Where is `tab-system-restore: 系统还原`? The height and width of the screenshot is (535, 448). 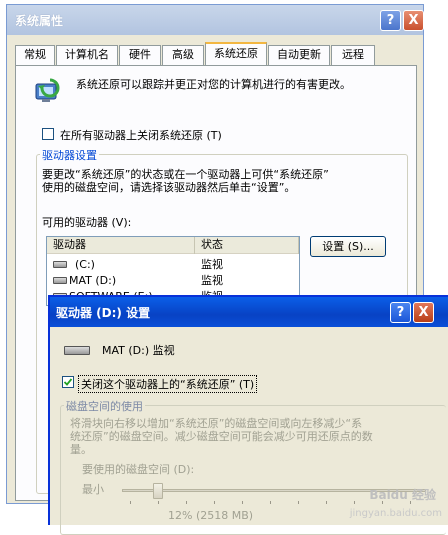
tab-system-restore: 系统还原 is located at coordinates (236, 54).